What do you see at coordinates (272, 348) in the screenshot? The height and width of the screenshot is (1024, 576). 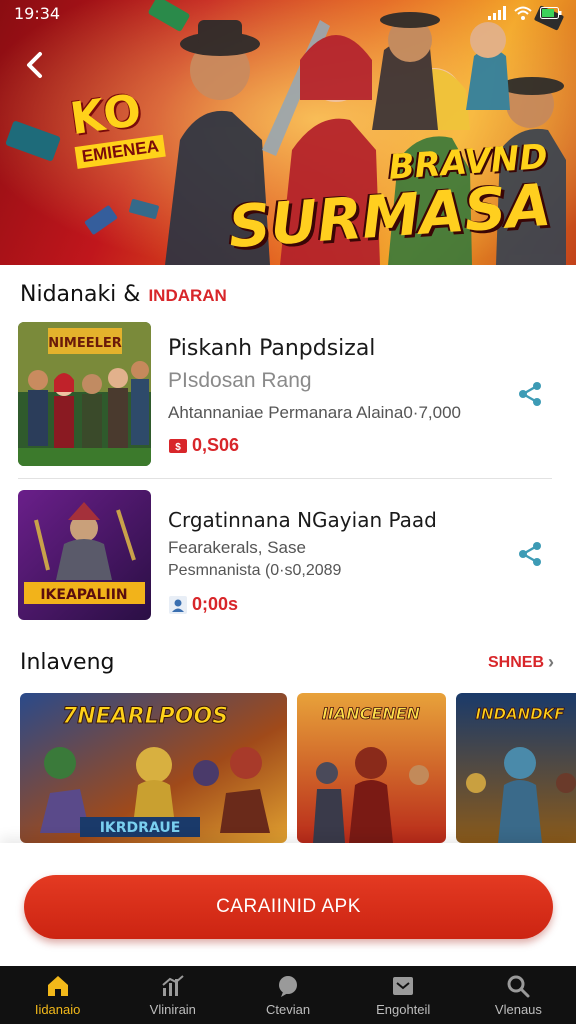 I see `item-title: Piskanh Panpdsizal` at bounding box center [272, 348].